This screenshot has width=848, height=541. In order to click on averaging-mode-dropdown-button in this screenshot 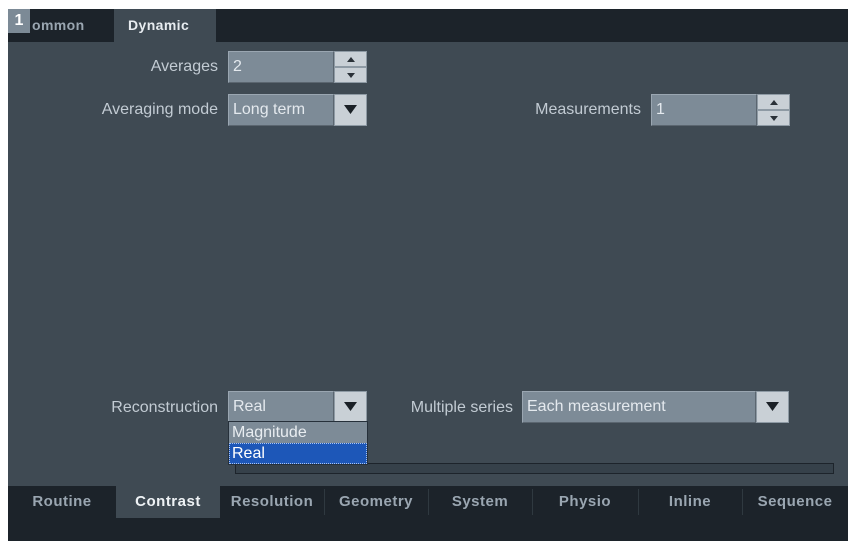, I will do `click(350, 110)`.